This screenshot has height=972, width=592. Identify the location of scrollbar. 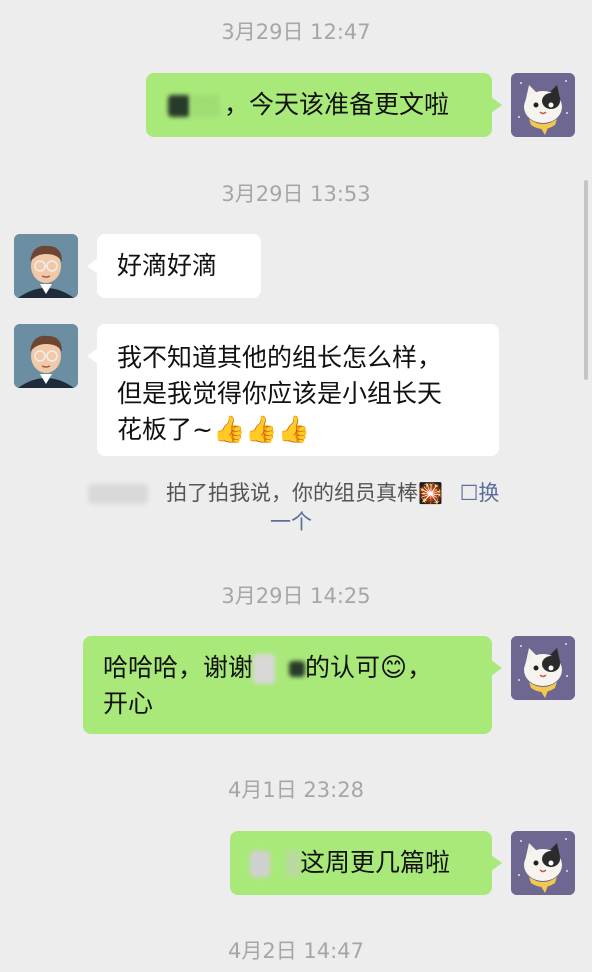
(586, 280).